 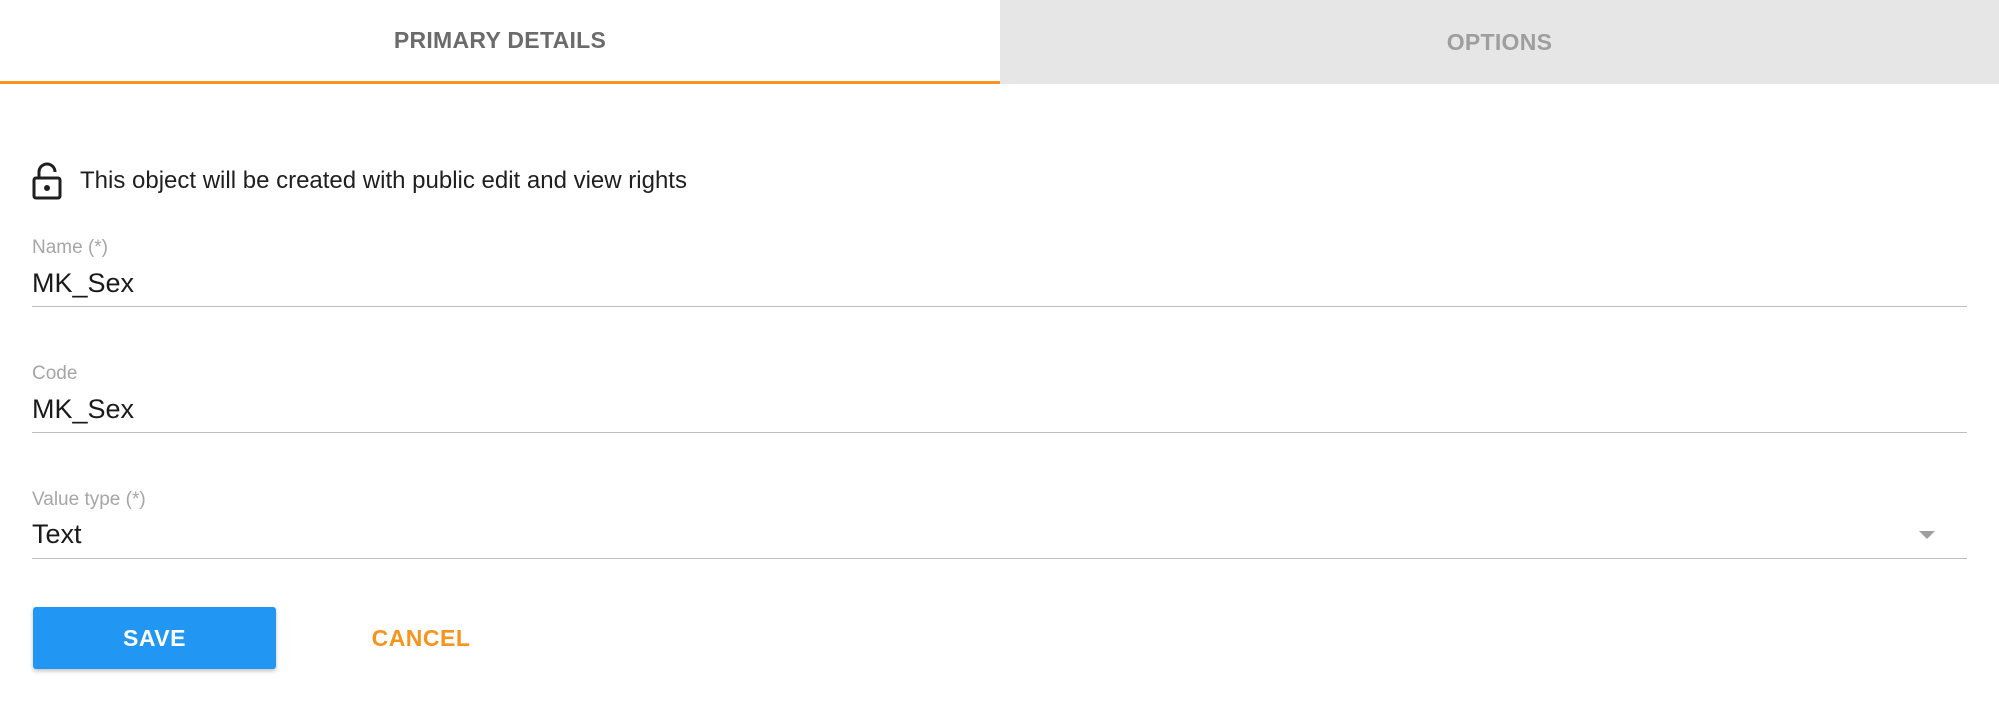 I want to click on name-input, so click(x=999, y=284).